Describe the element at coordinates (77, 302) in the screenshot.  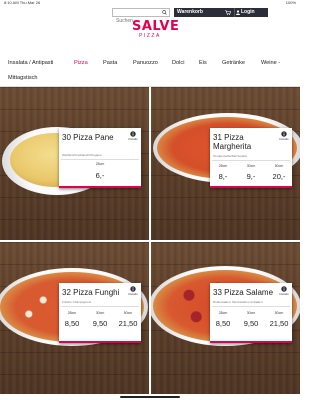
I see `product-desc: Frische Champignons` at that location.